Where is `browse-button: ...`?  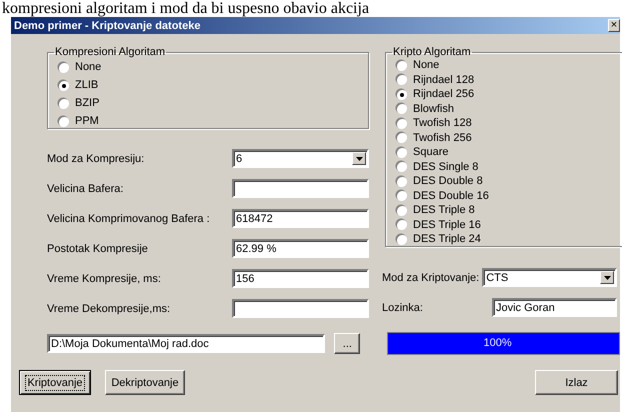
browse-button: ... is located at coordinates (347, 343).